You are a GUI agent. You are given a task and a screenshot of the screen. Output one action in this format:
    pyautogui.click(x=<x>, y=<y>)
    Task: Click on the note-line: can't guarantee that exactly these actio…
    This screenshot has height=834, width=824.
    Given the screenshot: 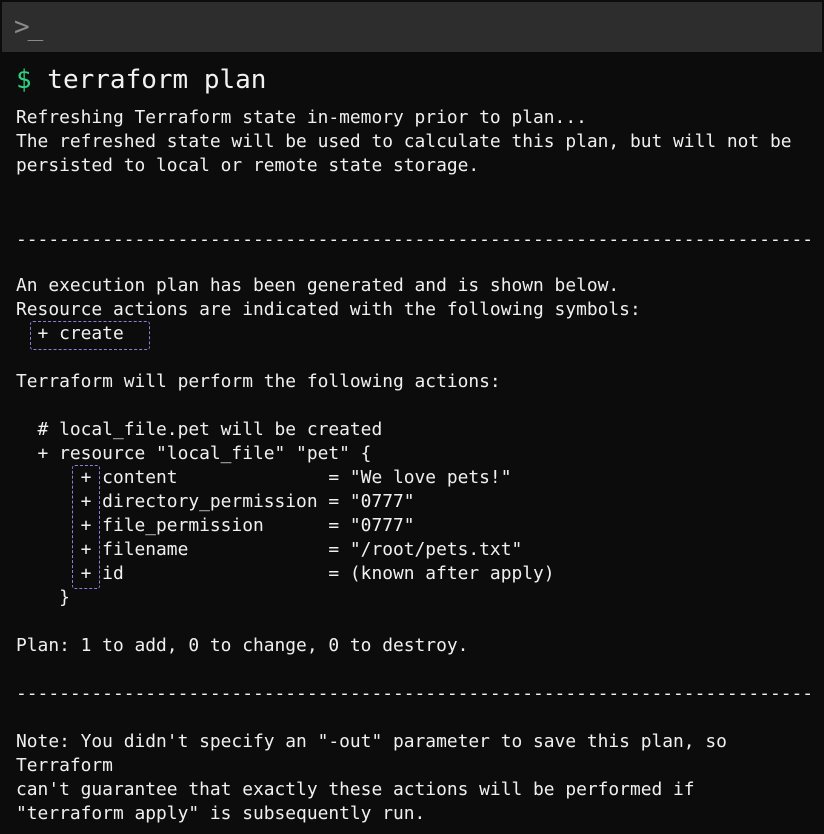 What is the action you would take?
    pyautogui.click(x=355, y=789)
    